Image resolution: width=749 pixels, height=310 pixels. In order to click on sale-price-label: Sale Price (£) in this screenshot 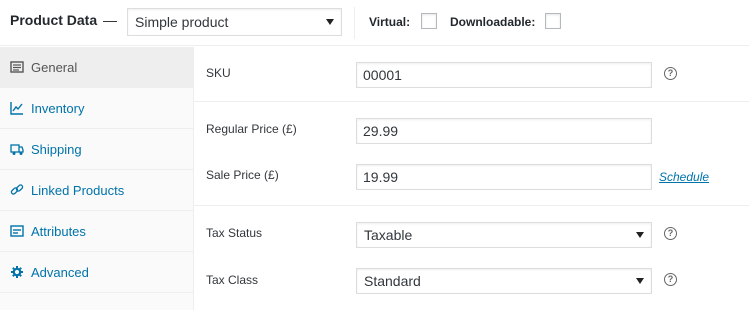, I will do `click(242, 175)`.